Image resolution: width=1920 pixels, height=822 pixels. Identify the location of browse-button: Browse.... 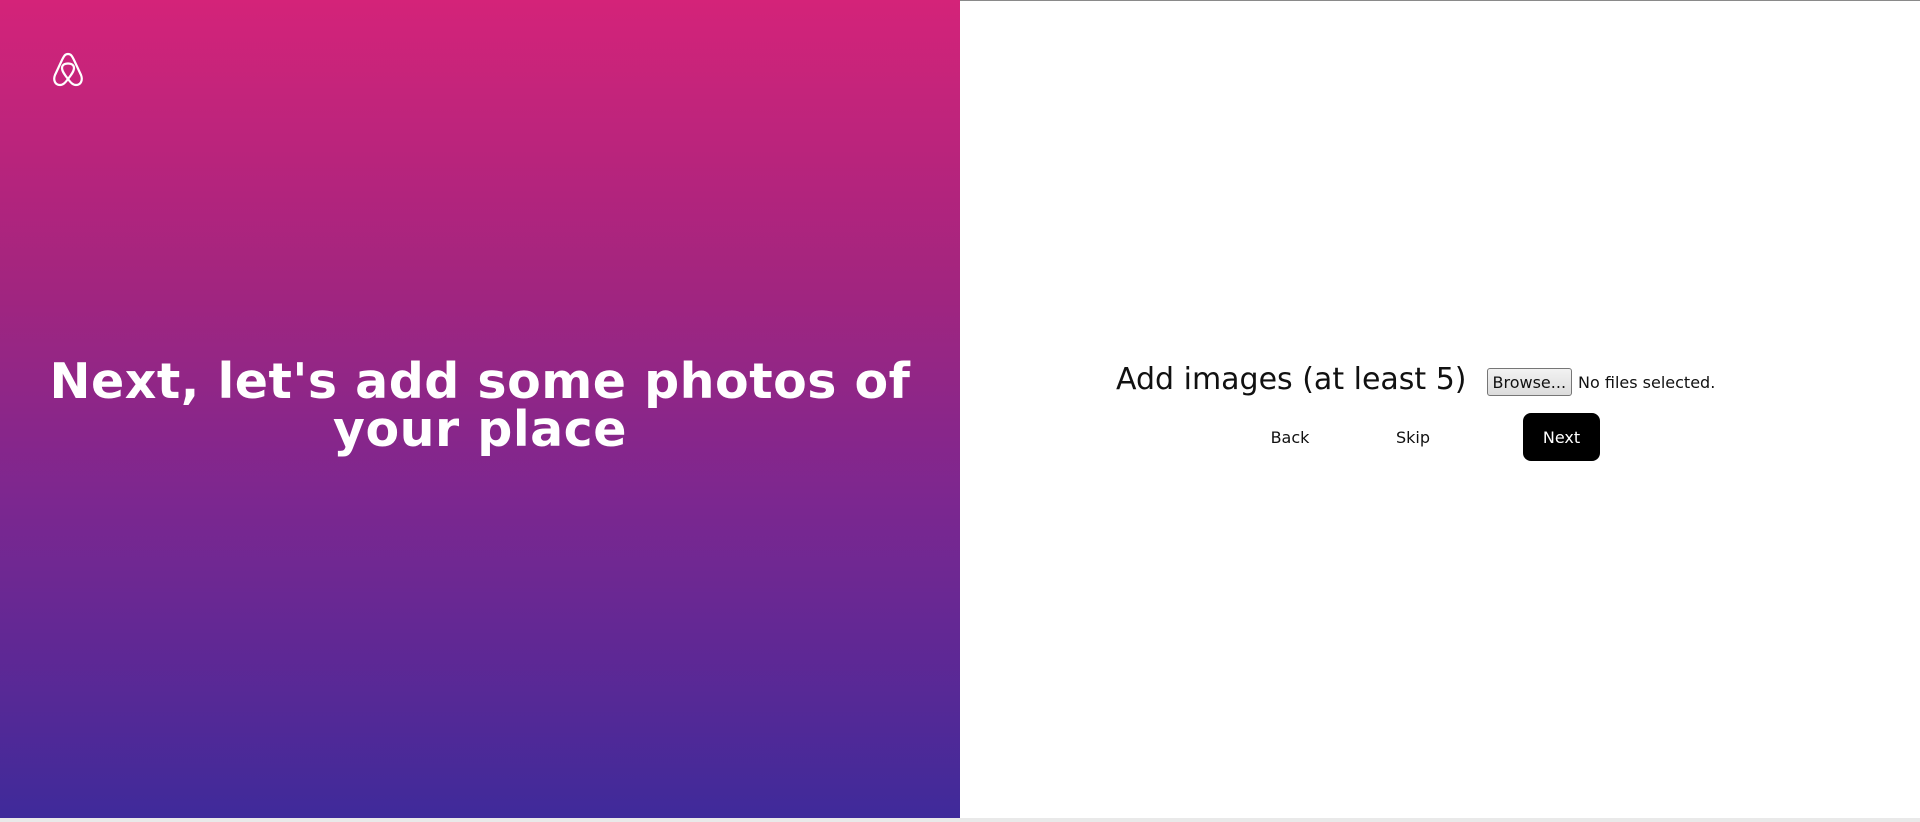
(1529, 382).